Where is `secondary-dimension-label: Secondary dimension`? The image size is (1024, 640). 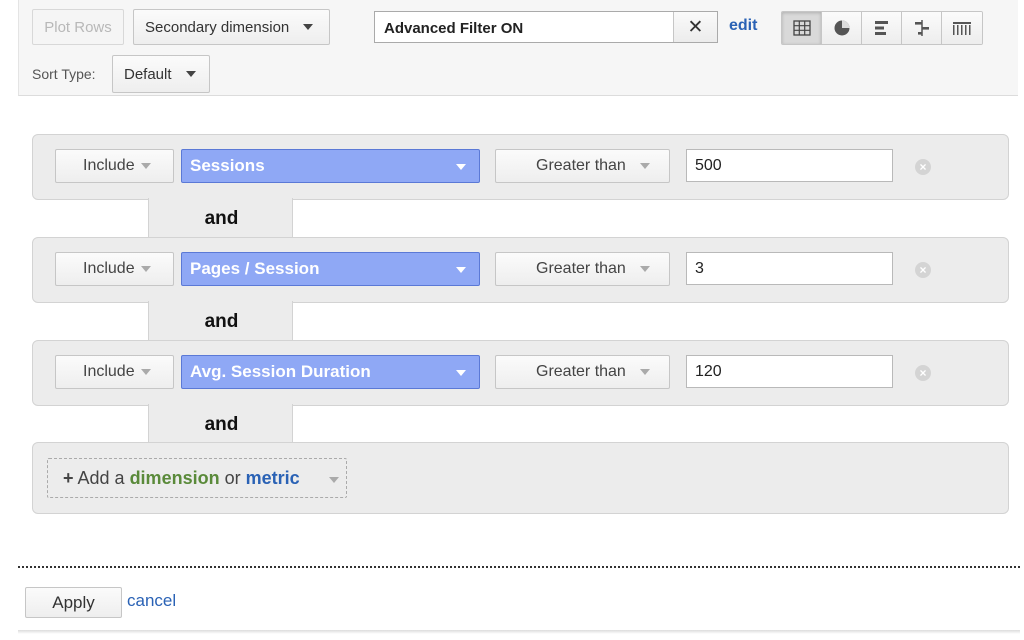 secondary-dimension-label: Secondary dimension is located at coordinates (217, 27).